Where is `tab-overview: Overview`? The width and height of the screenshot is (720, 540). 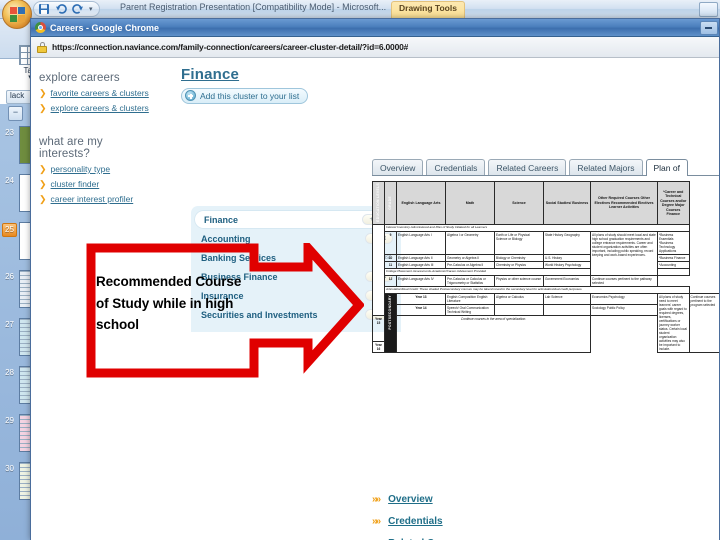 tab-overview: Overview is located at coordinates (398, 167).